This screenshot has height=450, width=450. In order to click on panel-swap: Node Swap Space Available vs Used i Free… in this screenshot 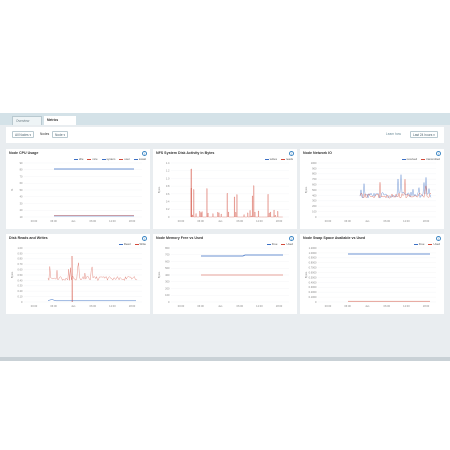, I will do `click(372, 274)`.